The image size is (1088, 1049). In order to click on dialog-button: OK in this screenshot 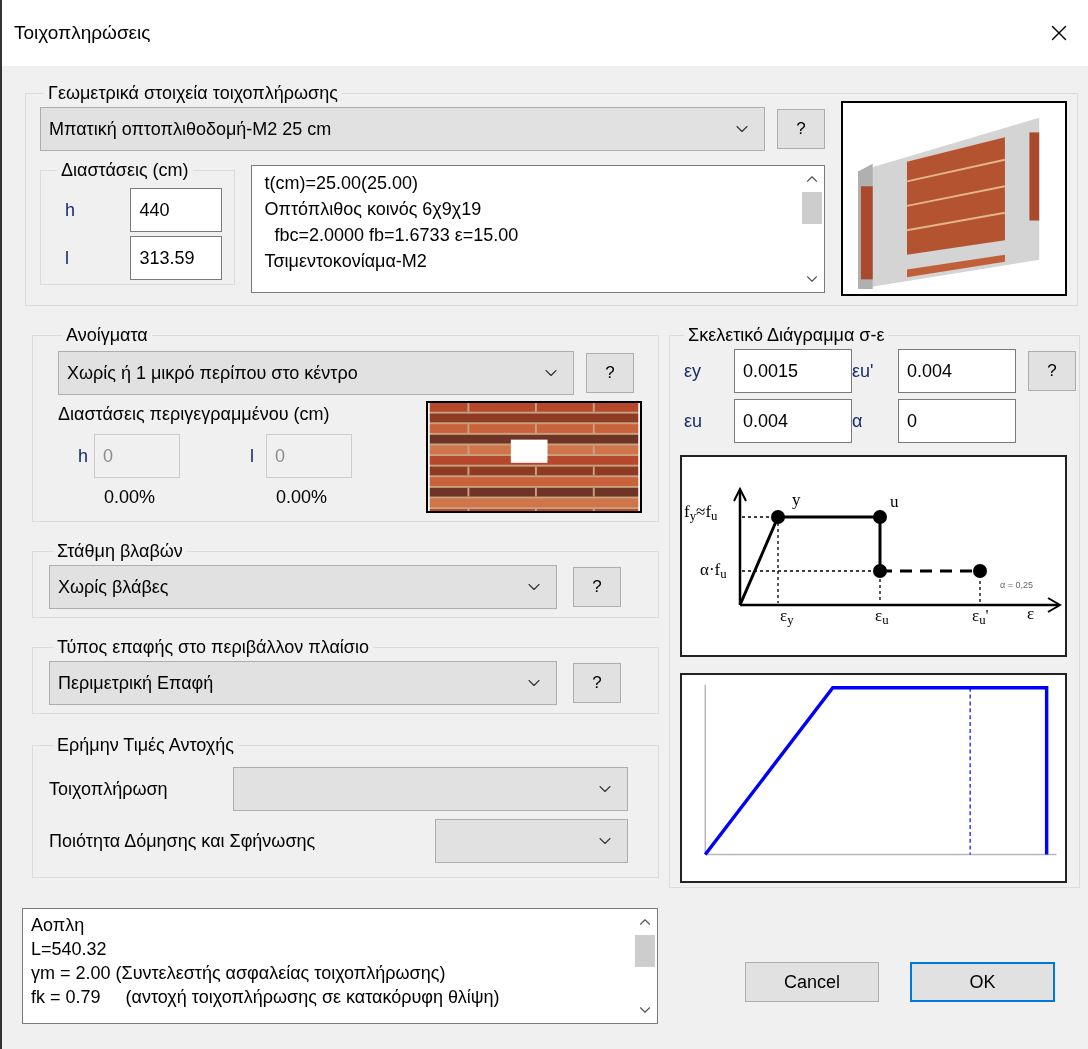, I will do `click(982, 982)`.